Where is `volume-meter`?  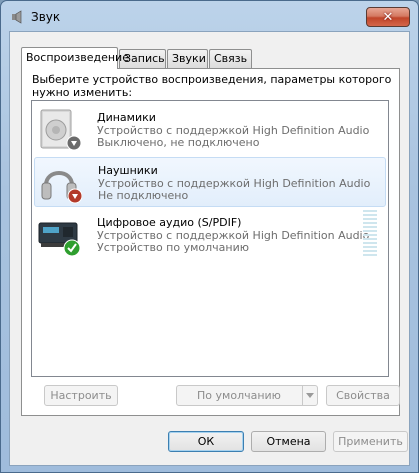 volume-meter is located at coordinates (370, 233).